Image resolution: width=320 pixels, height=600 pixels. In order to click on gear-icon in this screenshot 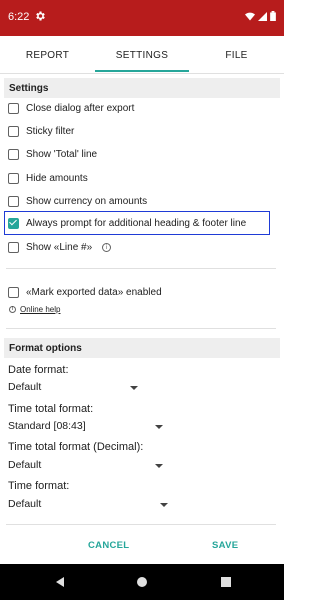, I will do `click(40, 16)`.